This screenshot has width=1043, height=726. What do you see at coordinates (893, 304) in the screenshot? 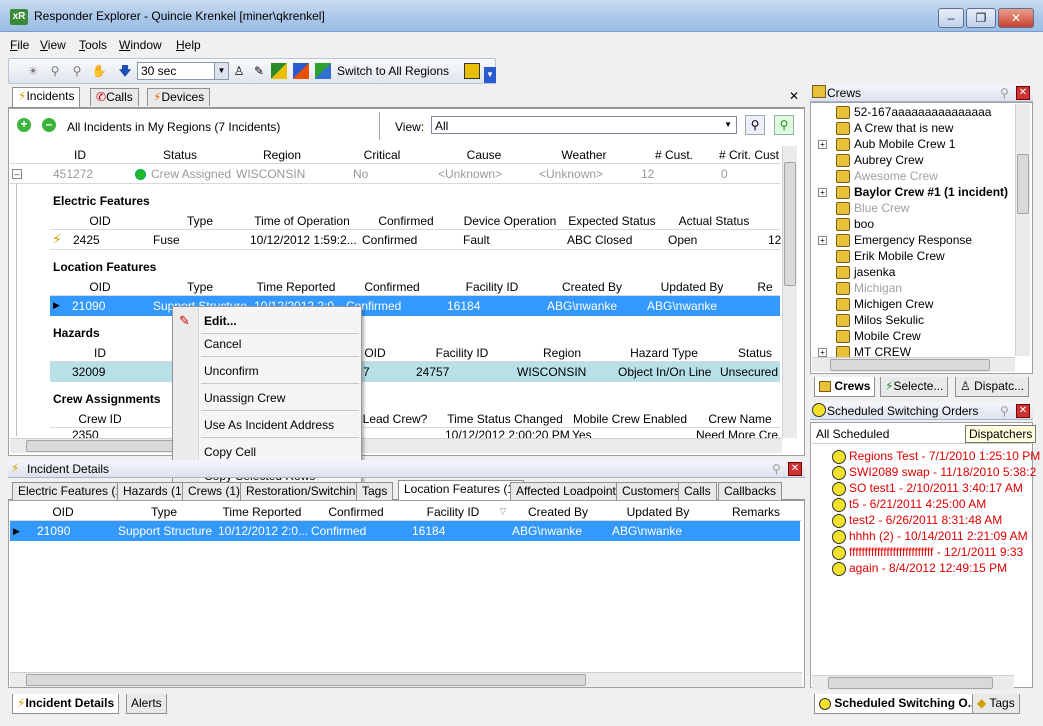
I see `crew-item: Michigen Crew` at bounding box center [893, 304].